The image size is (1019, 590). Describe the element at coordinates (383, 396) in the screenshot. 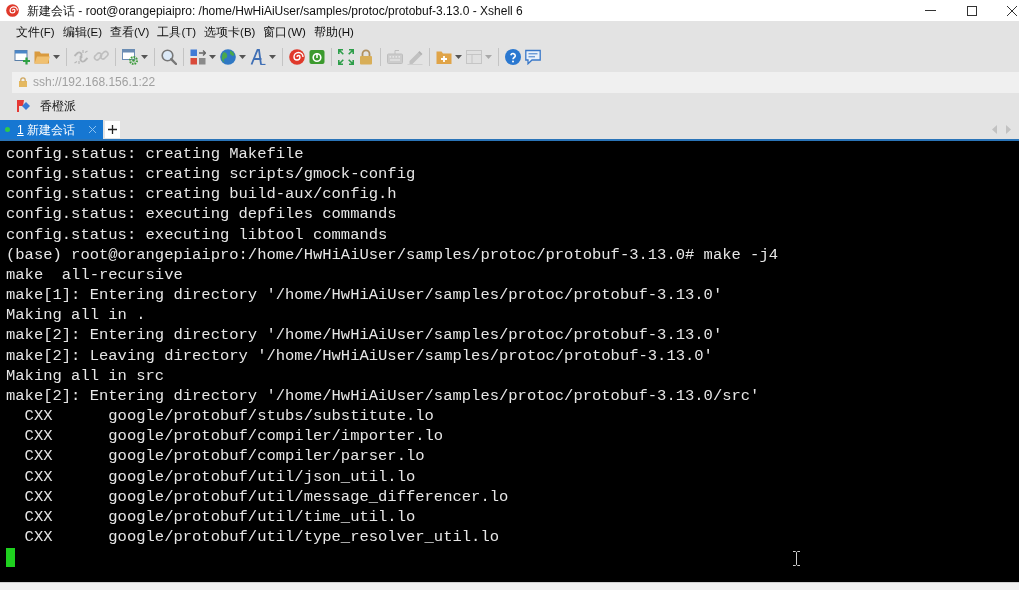

I see `terminal-line: make[2]: Entering directory '/home/HwHiAiUser/samples/protoc/protobuf-3.13.0/src'` at that location.